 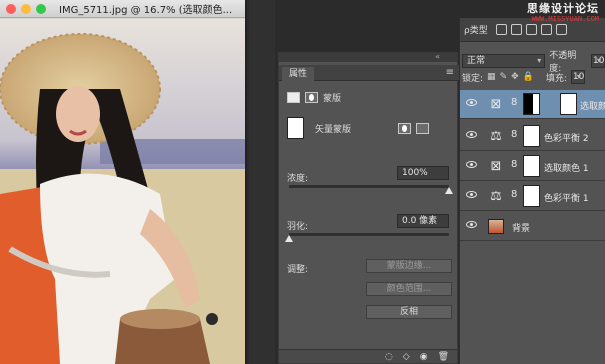 What do you see at coordinates (262, 182) in the screenshot?
I see `workspace-gap` at bounding box center [262, 182].